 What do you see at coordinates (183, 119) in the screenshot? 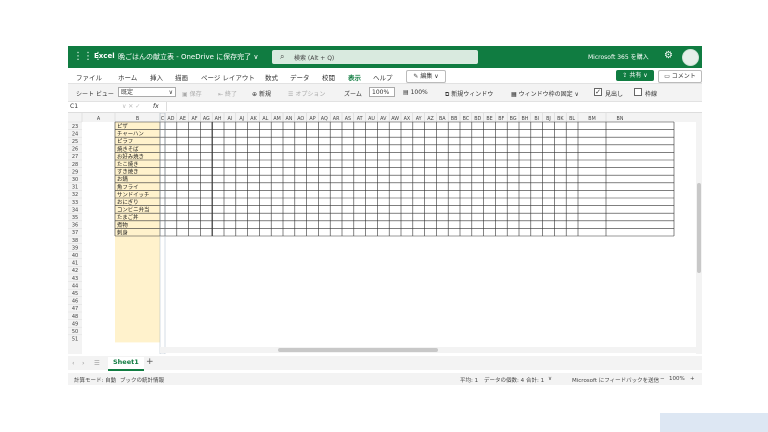
I see `column-header-ae: AE` at bounding box center [183, 119].